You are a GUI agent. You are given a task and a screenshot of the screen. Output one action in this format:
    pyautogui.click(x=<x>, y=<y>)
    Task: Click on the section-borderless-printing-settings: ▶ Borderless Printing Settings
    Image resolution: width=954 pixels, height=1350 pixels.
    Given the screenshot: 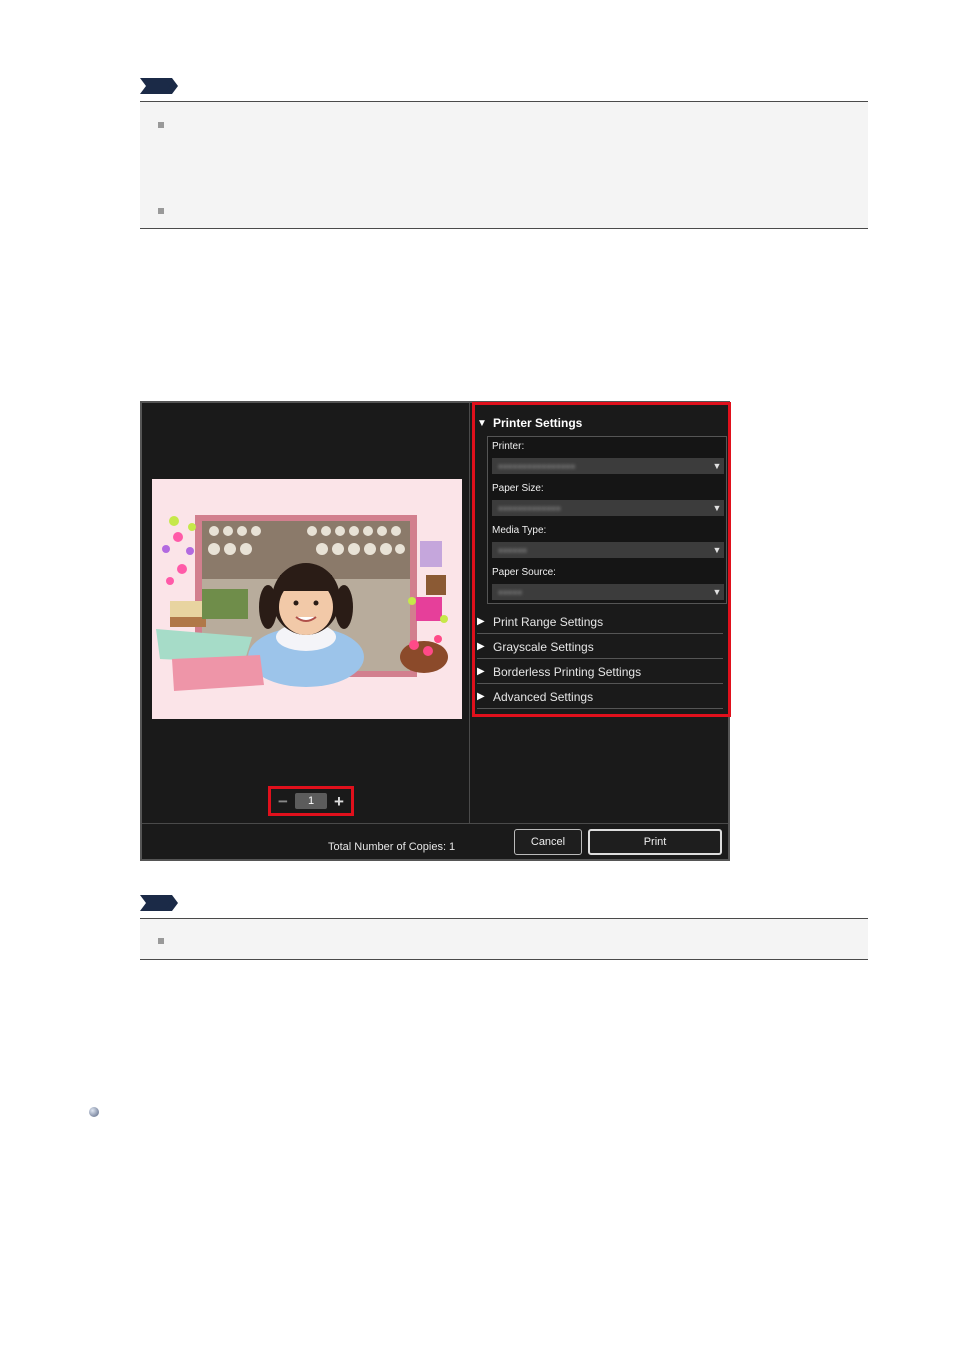 What is the action you would take?
    pyautogui.click(x=600, y=672)
    